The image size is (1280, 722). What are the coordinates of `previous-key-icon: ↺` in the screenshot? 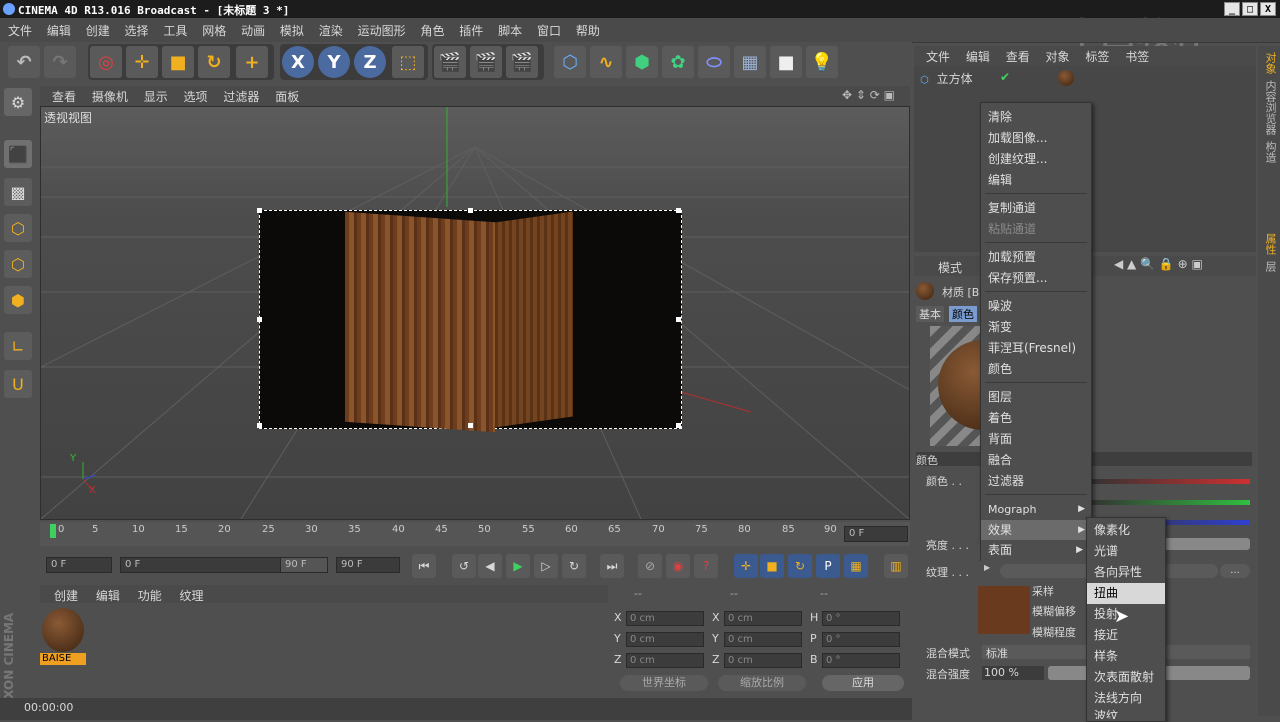 It's located at (464, 566).